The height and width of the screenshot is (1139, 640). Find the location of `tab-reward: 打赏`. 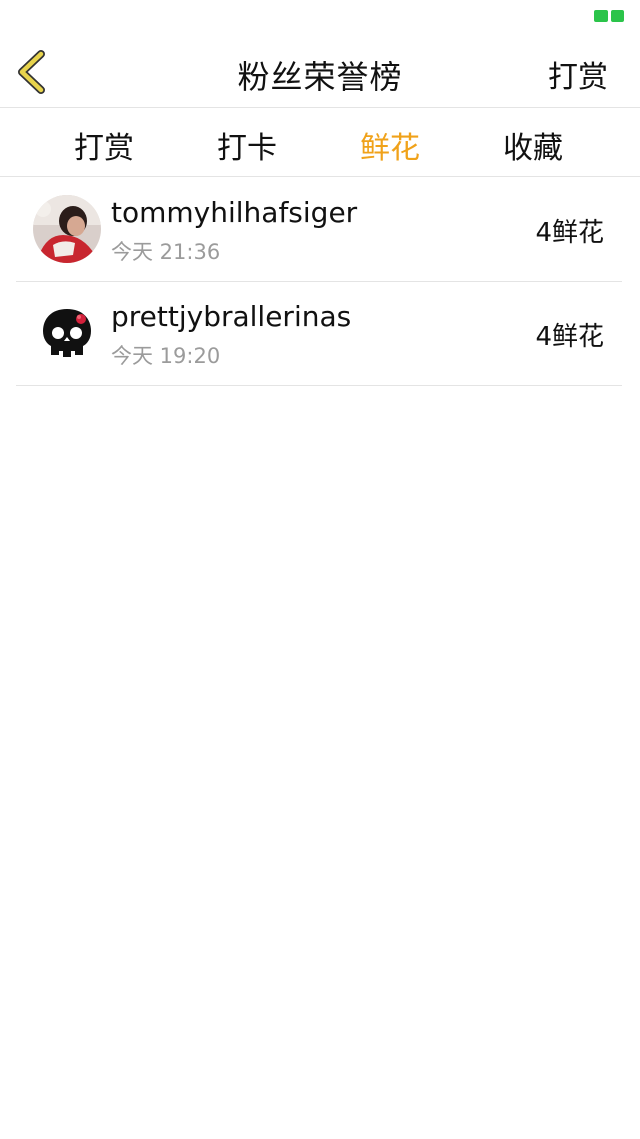

tab-reward: 打赏 is located at coordinates (104, 145).